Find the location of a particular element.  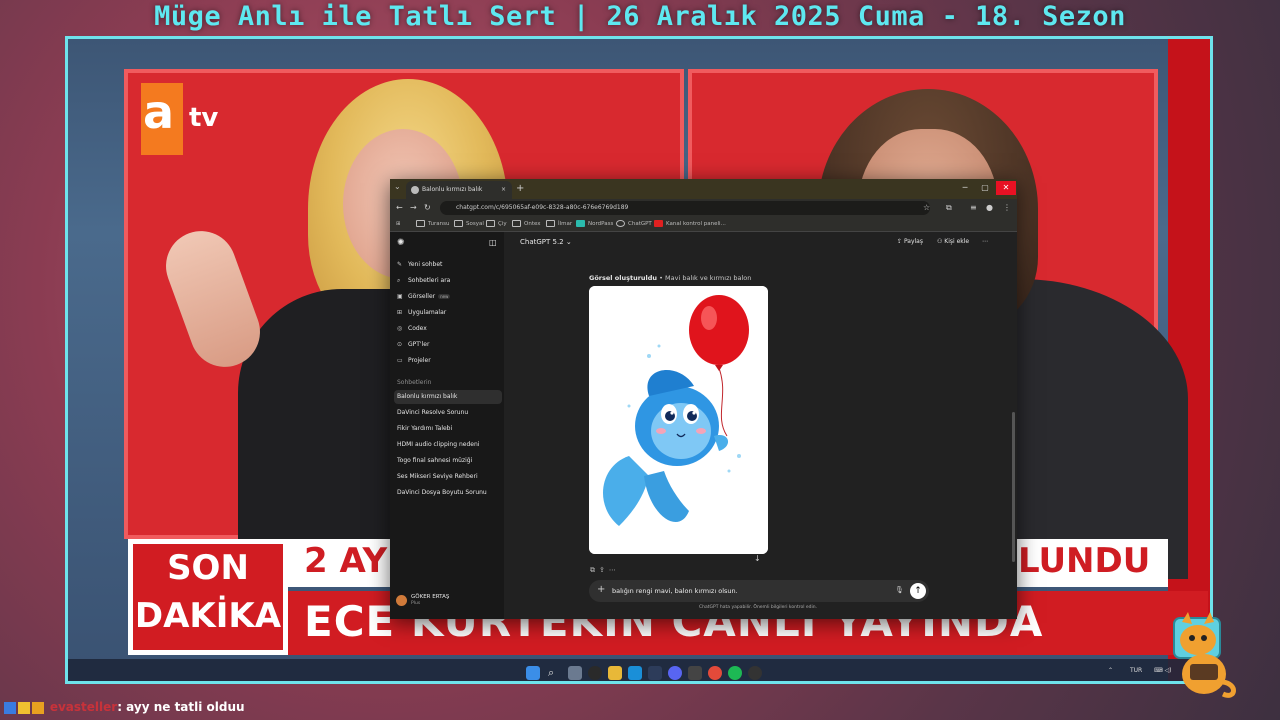

tab-title: Balonlu kırmızı balık is located at coordinates (452, 189).